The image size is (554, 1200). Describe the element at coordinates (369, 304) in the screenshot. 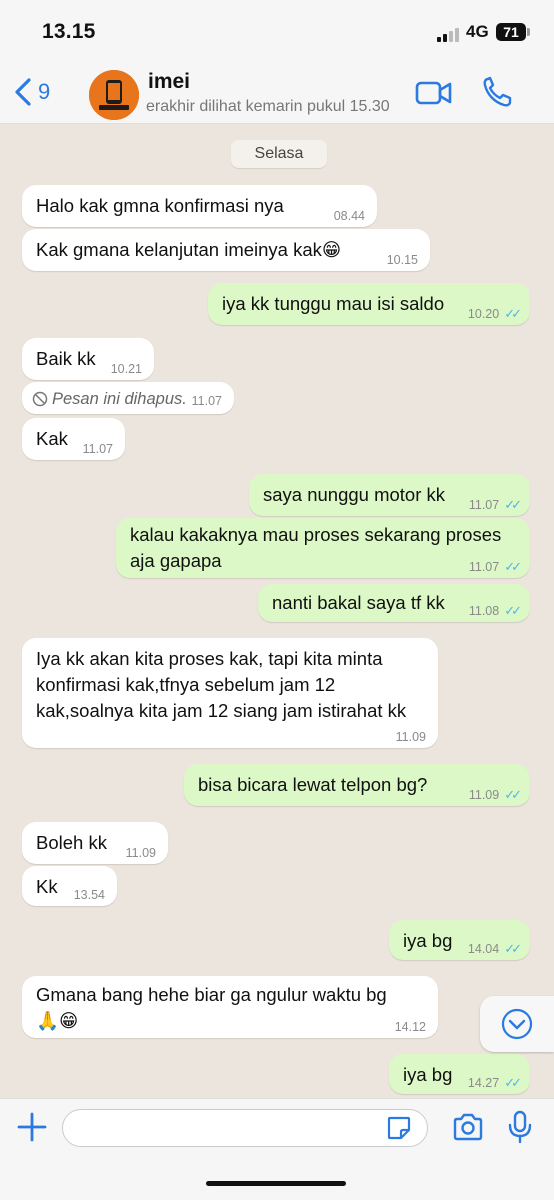

I see `message-outgoing: iya kk tunggu mau isi saldo 10.20 ✓✓` at that location.